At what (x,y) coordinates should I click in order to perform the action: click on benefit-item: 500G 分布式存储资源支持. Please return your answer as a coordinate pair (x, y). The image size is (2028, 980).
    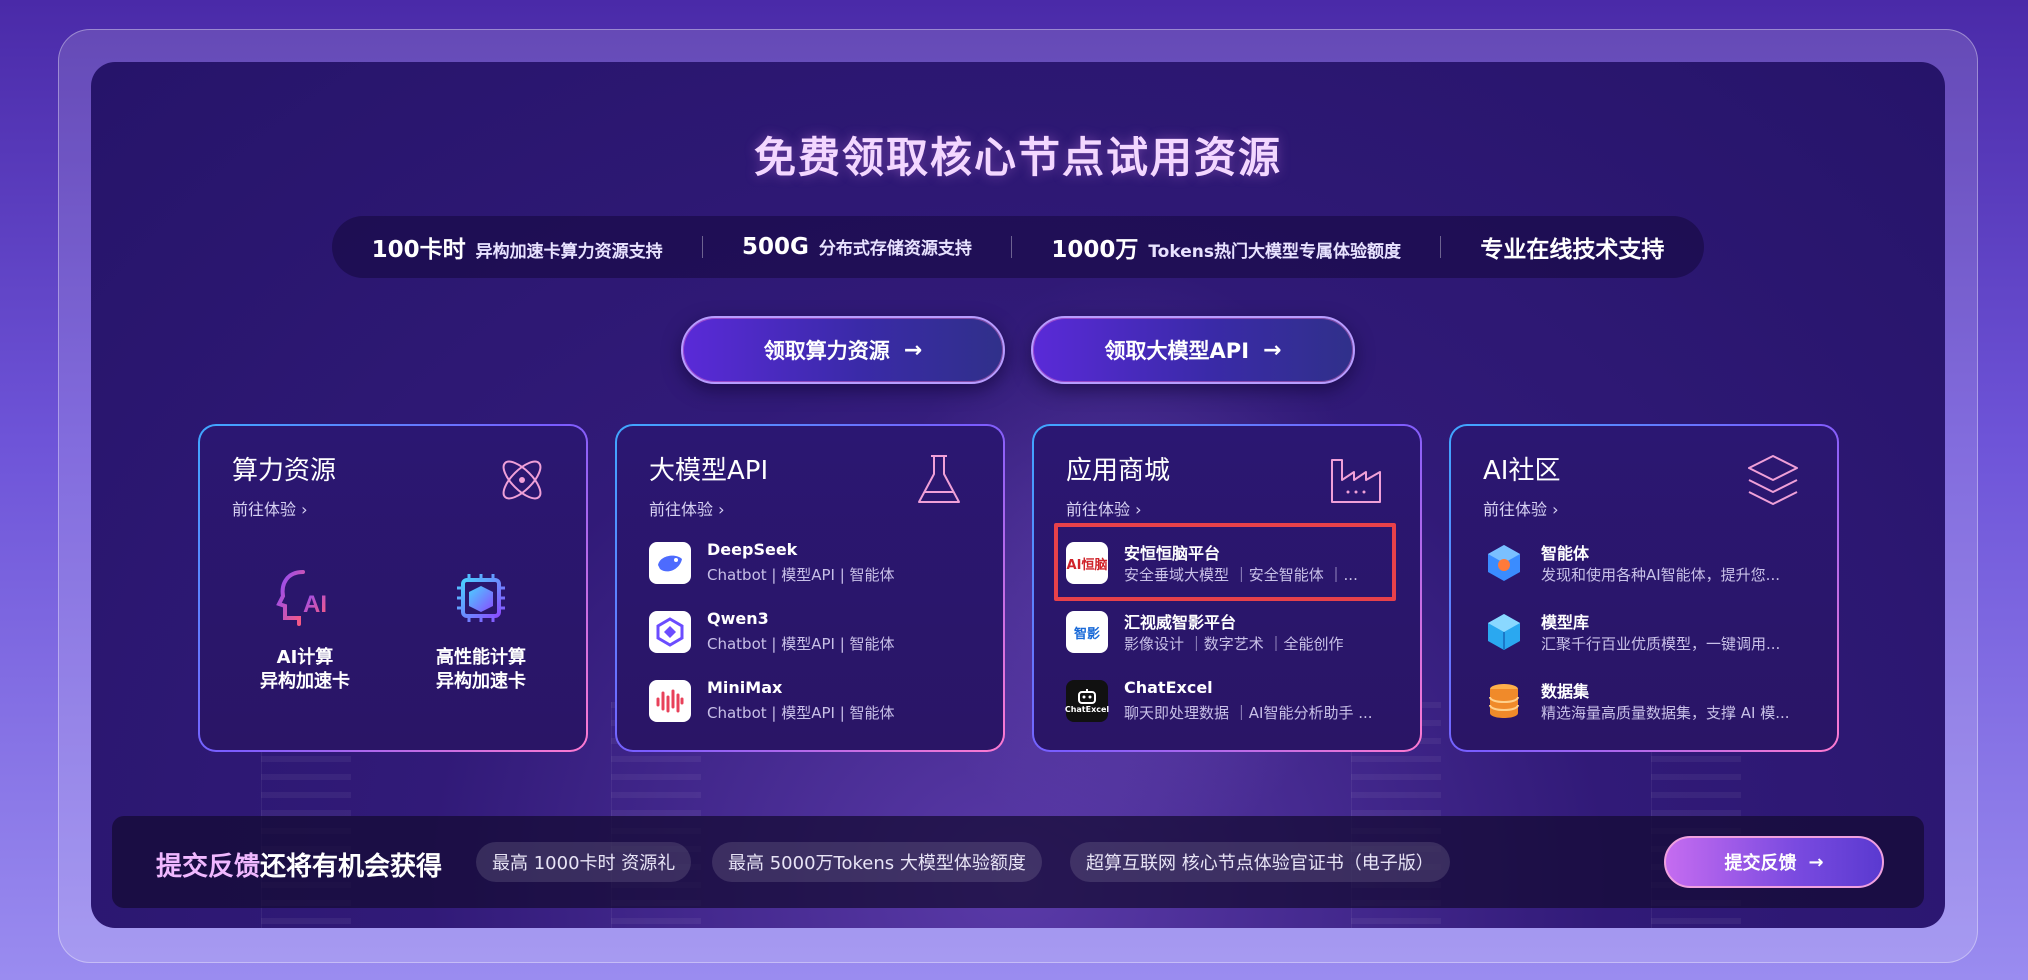
    Looking at the image, I should click on (857, 247).